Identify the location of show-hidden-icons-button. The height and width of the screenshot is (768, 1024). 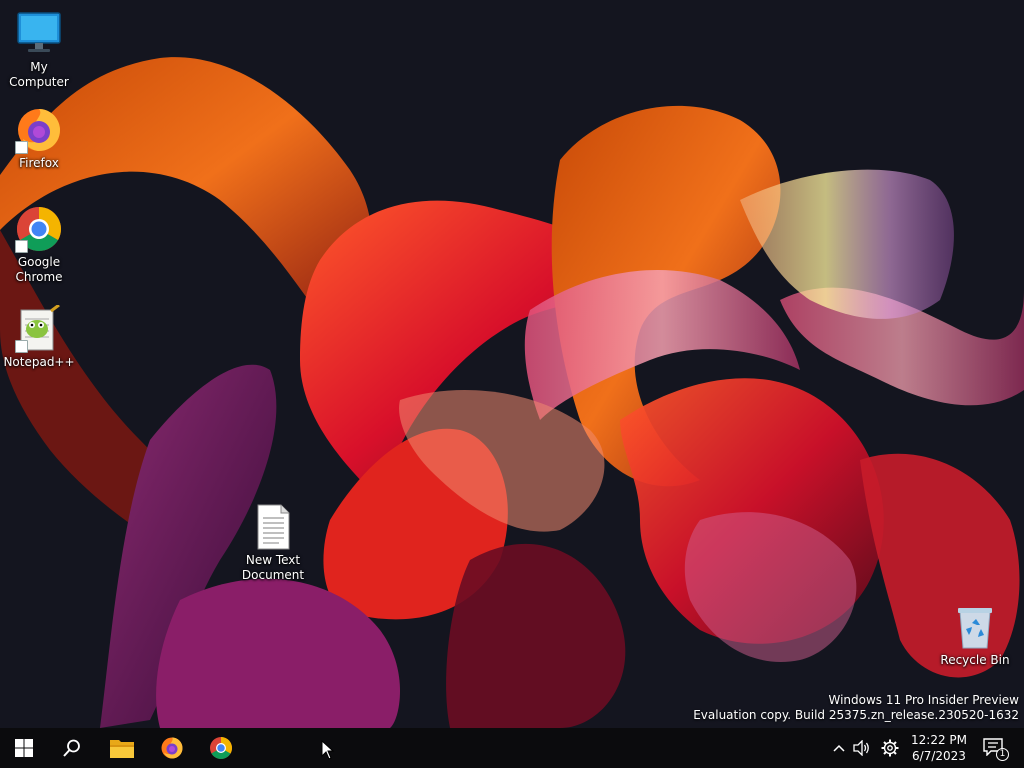
(839, 748).